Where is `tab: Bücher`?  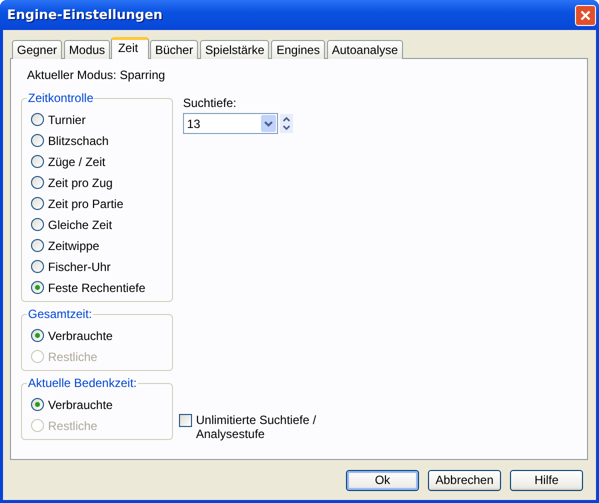 tab: Bücher is located at coordinates (174, 49).